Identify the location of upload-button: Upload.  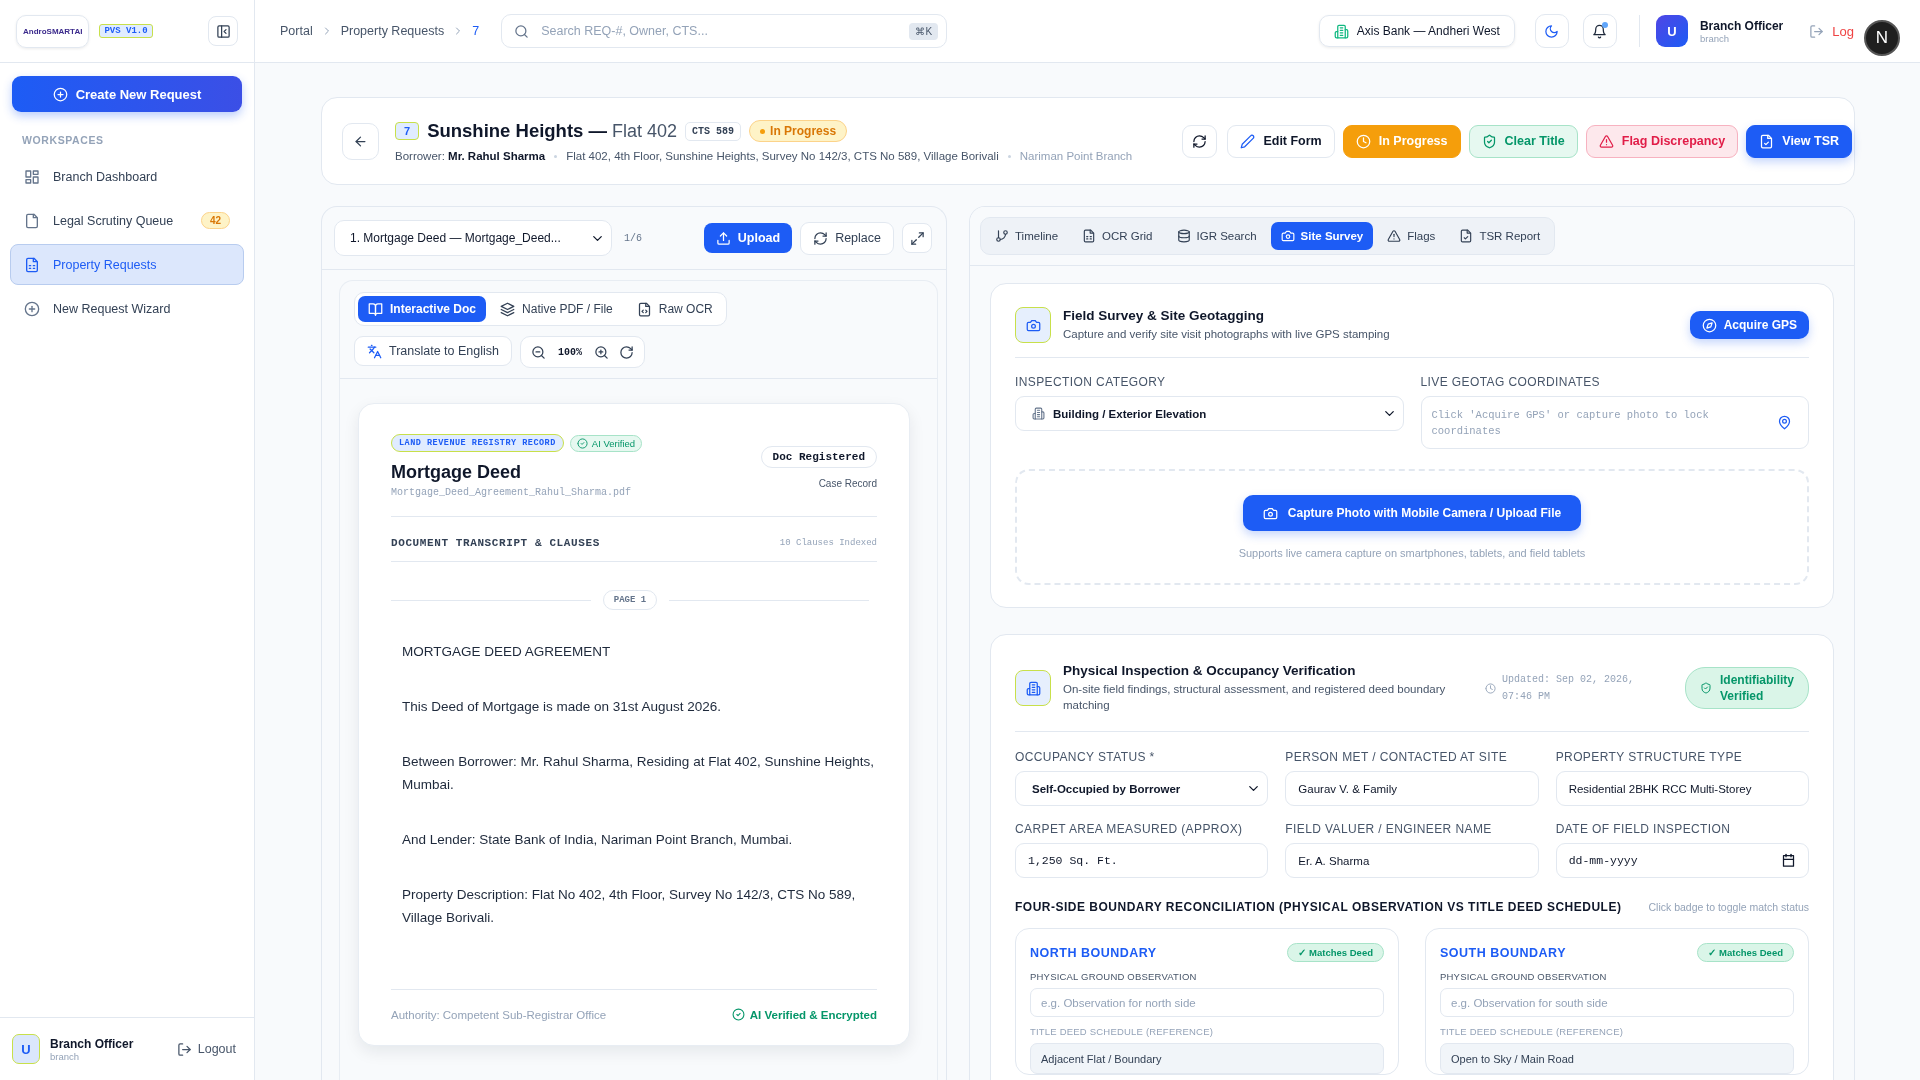
(748, 238).